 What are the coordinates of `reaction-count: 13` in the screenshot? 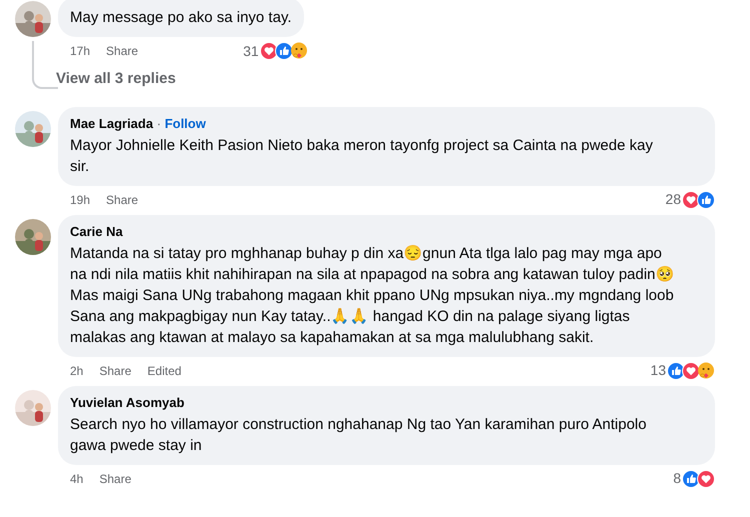 It's located at (658, 370).